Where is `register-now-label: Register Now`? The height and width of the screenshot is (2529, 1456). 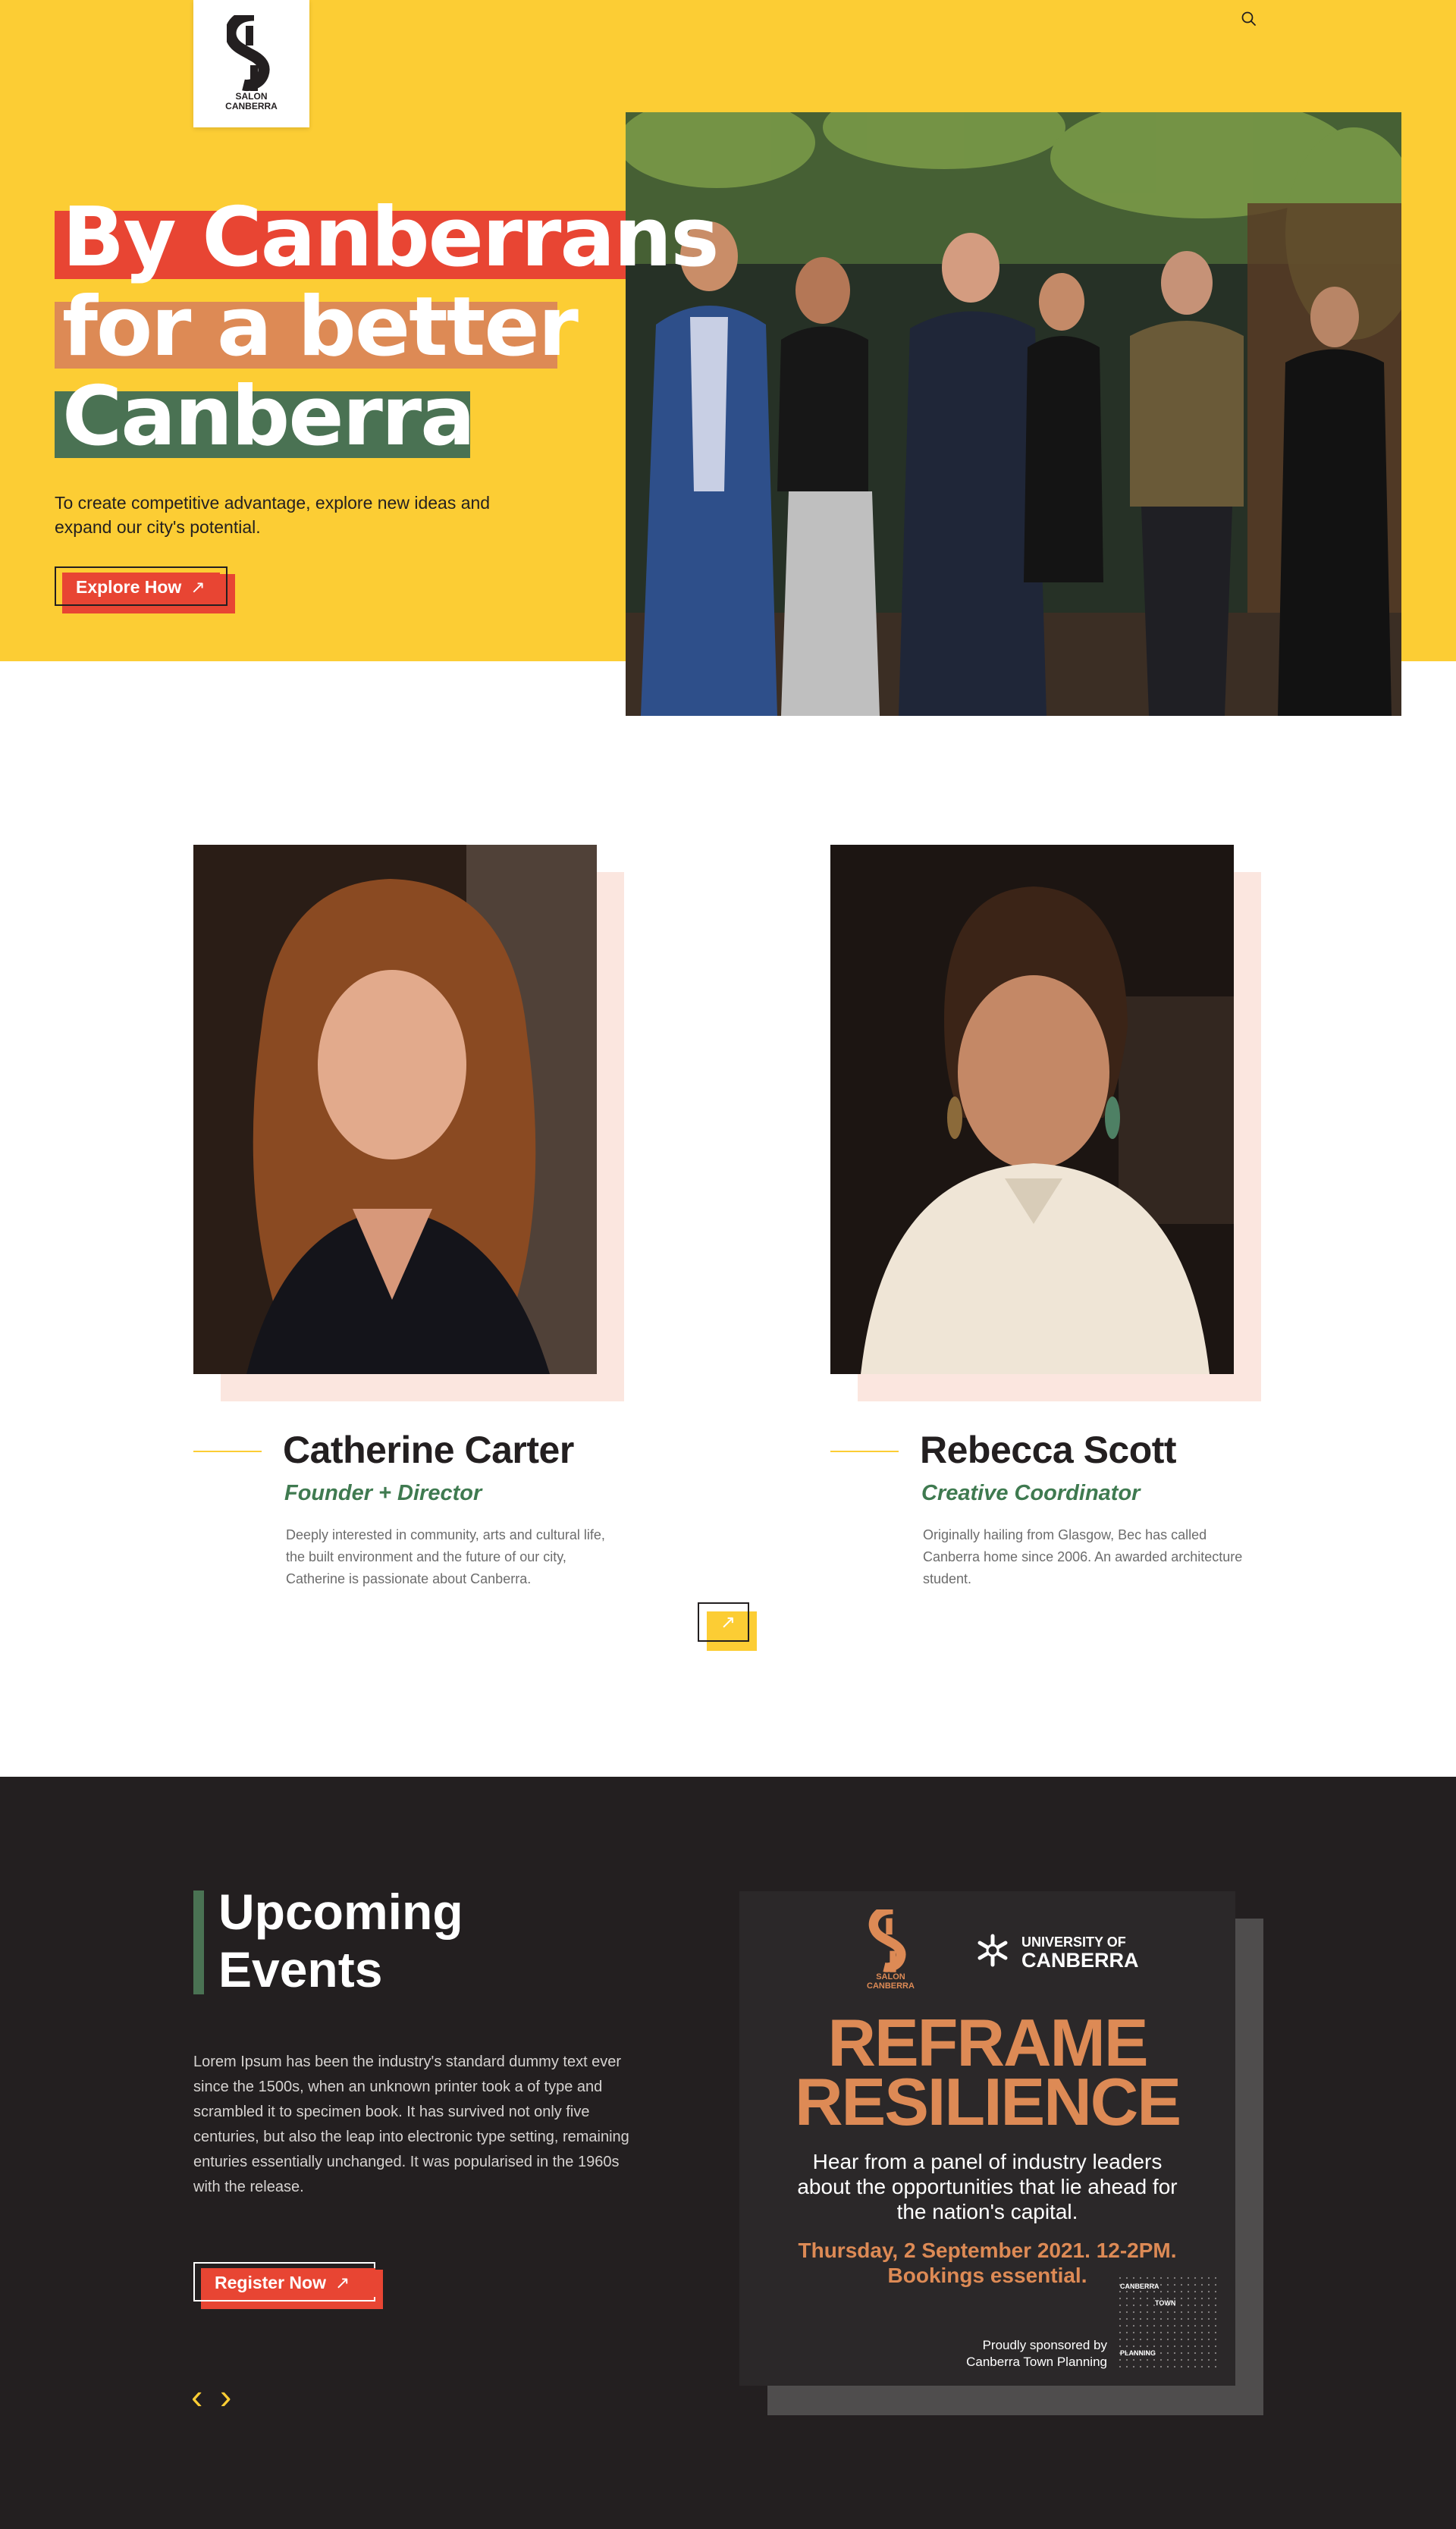 register-now-label: Register Now is located at coordinates (270, 2282).